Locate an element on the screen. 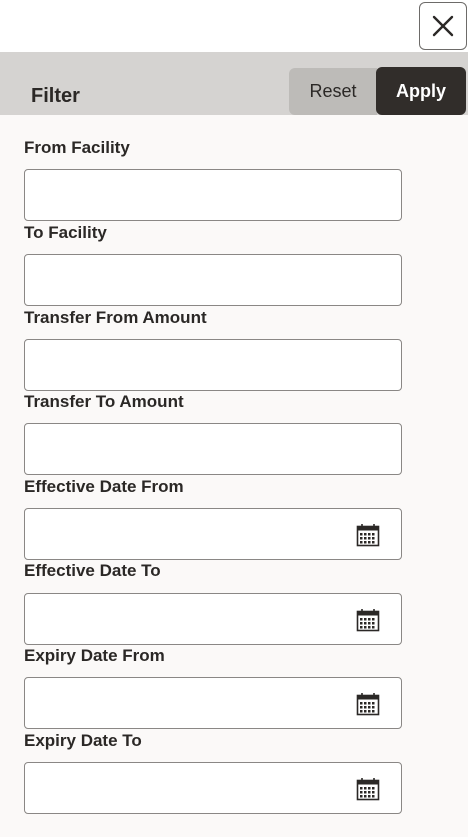 This screenshot has height=837, width=468. transfer-to-amount-input is located at coordinates (185, 448).